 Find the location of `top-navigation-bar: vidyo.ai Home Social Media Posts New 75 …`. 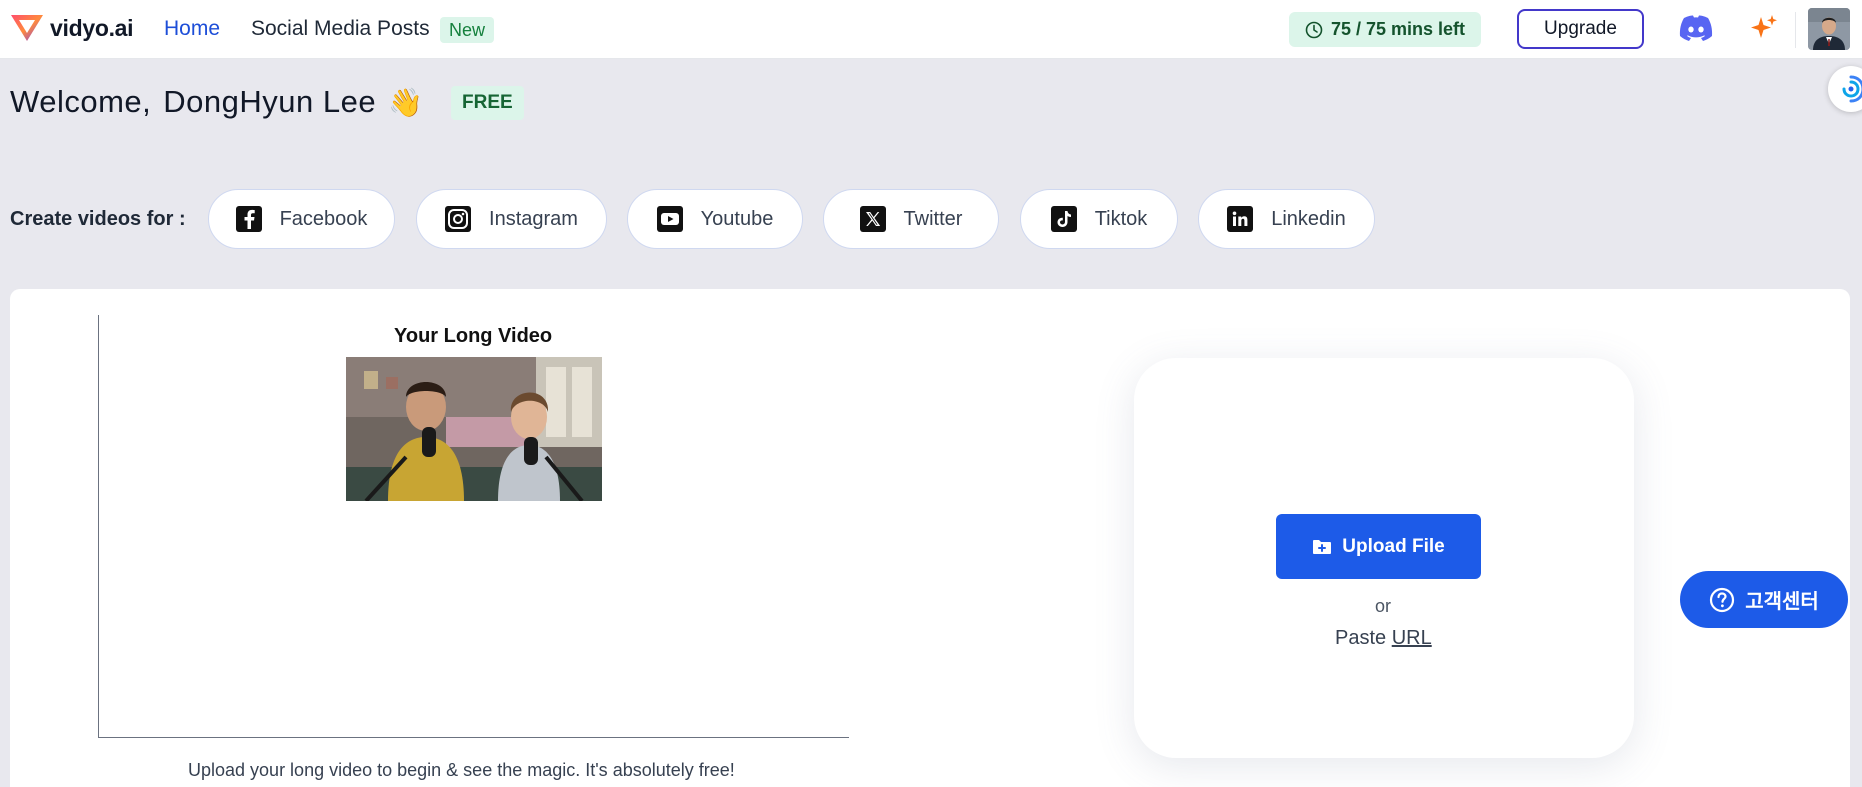

top-navigation-bar: vidyo.ai Home Social Media Posts New 75 … is located at coordinates (931, 29).